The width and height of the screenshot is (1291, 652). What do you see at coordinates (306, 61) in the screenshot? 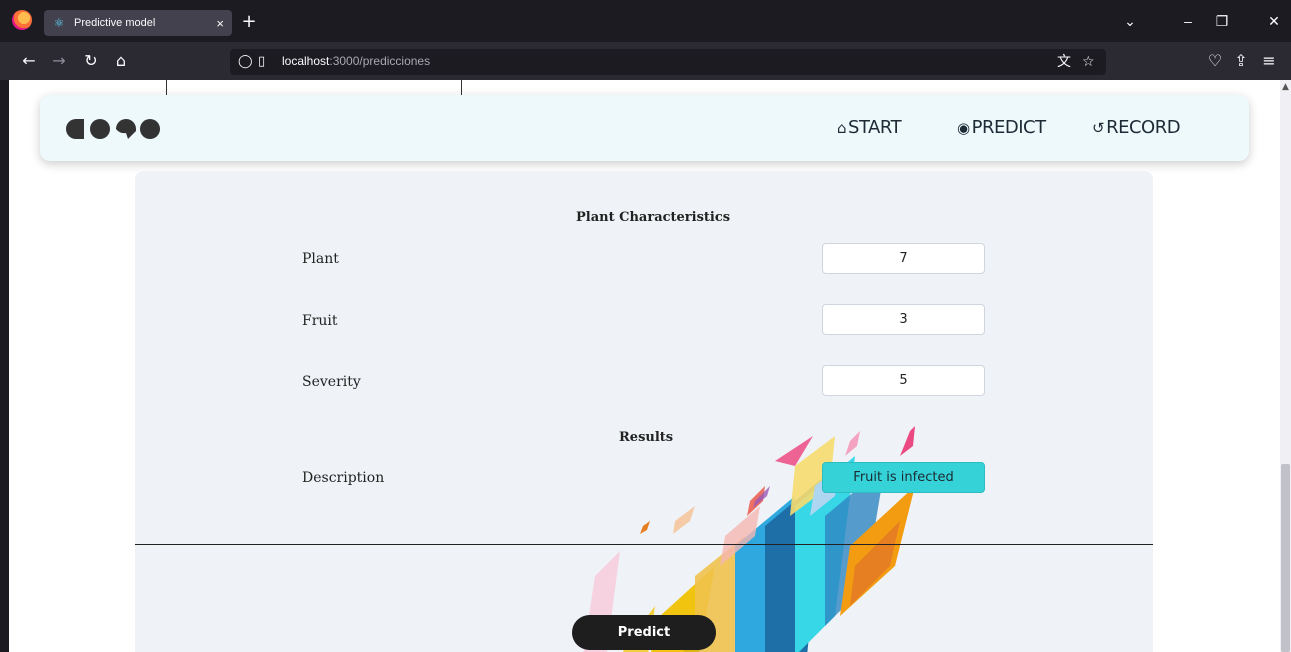
I see `url-host: localhost` at bounding box center [306, 61].